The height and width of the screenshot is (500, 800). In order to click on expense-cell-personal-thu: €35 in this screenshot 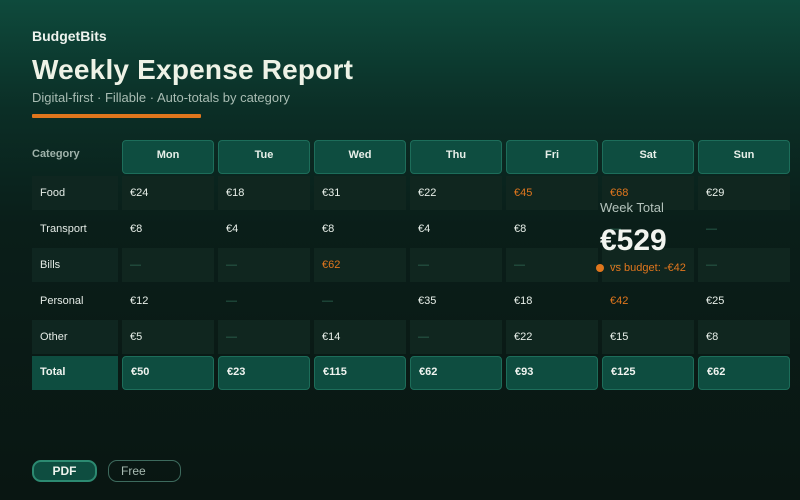, I will do `click(456, 301)`.